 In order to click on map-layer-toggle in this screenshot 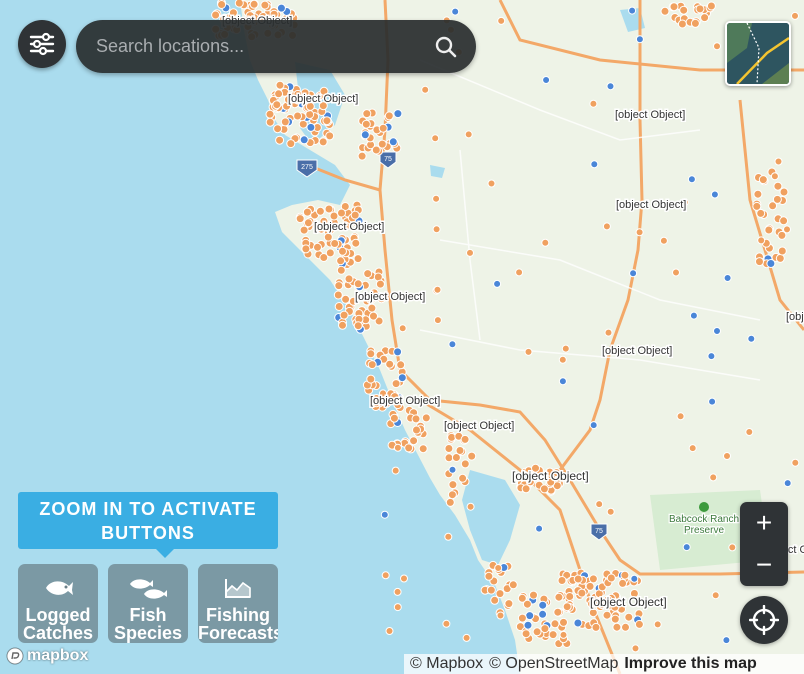, I will do `click(758, 53)`.